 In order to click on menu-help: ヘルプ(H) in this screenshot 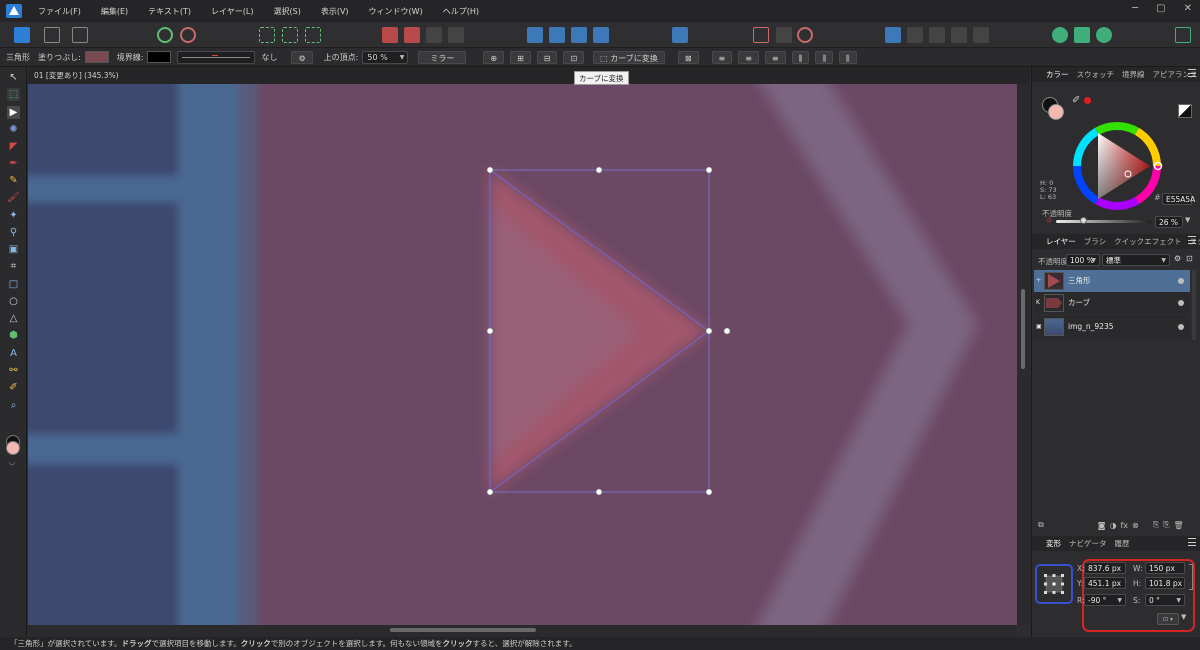, I will do `click(461, 11)`.